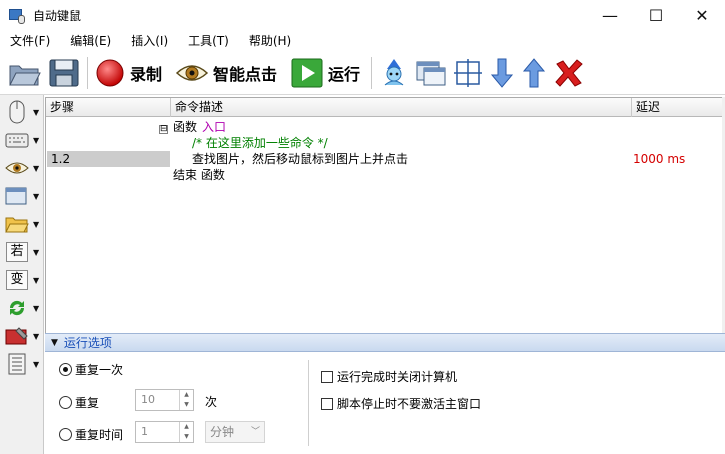  I want to click on window-tool: ▼, so click(24, 196).